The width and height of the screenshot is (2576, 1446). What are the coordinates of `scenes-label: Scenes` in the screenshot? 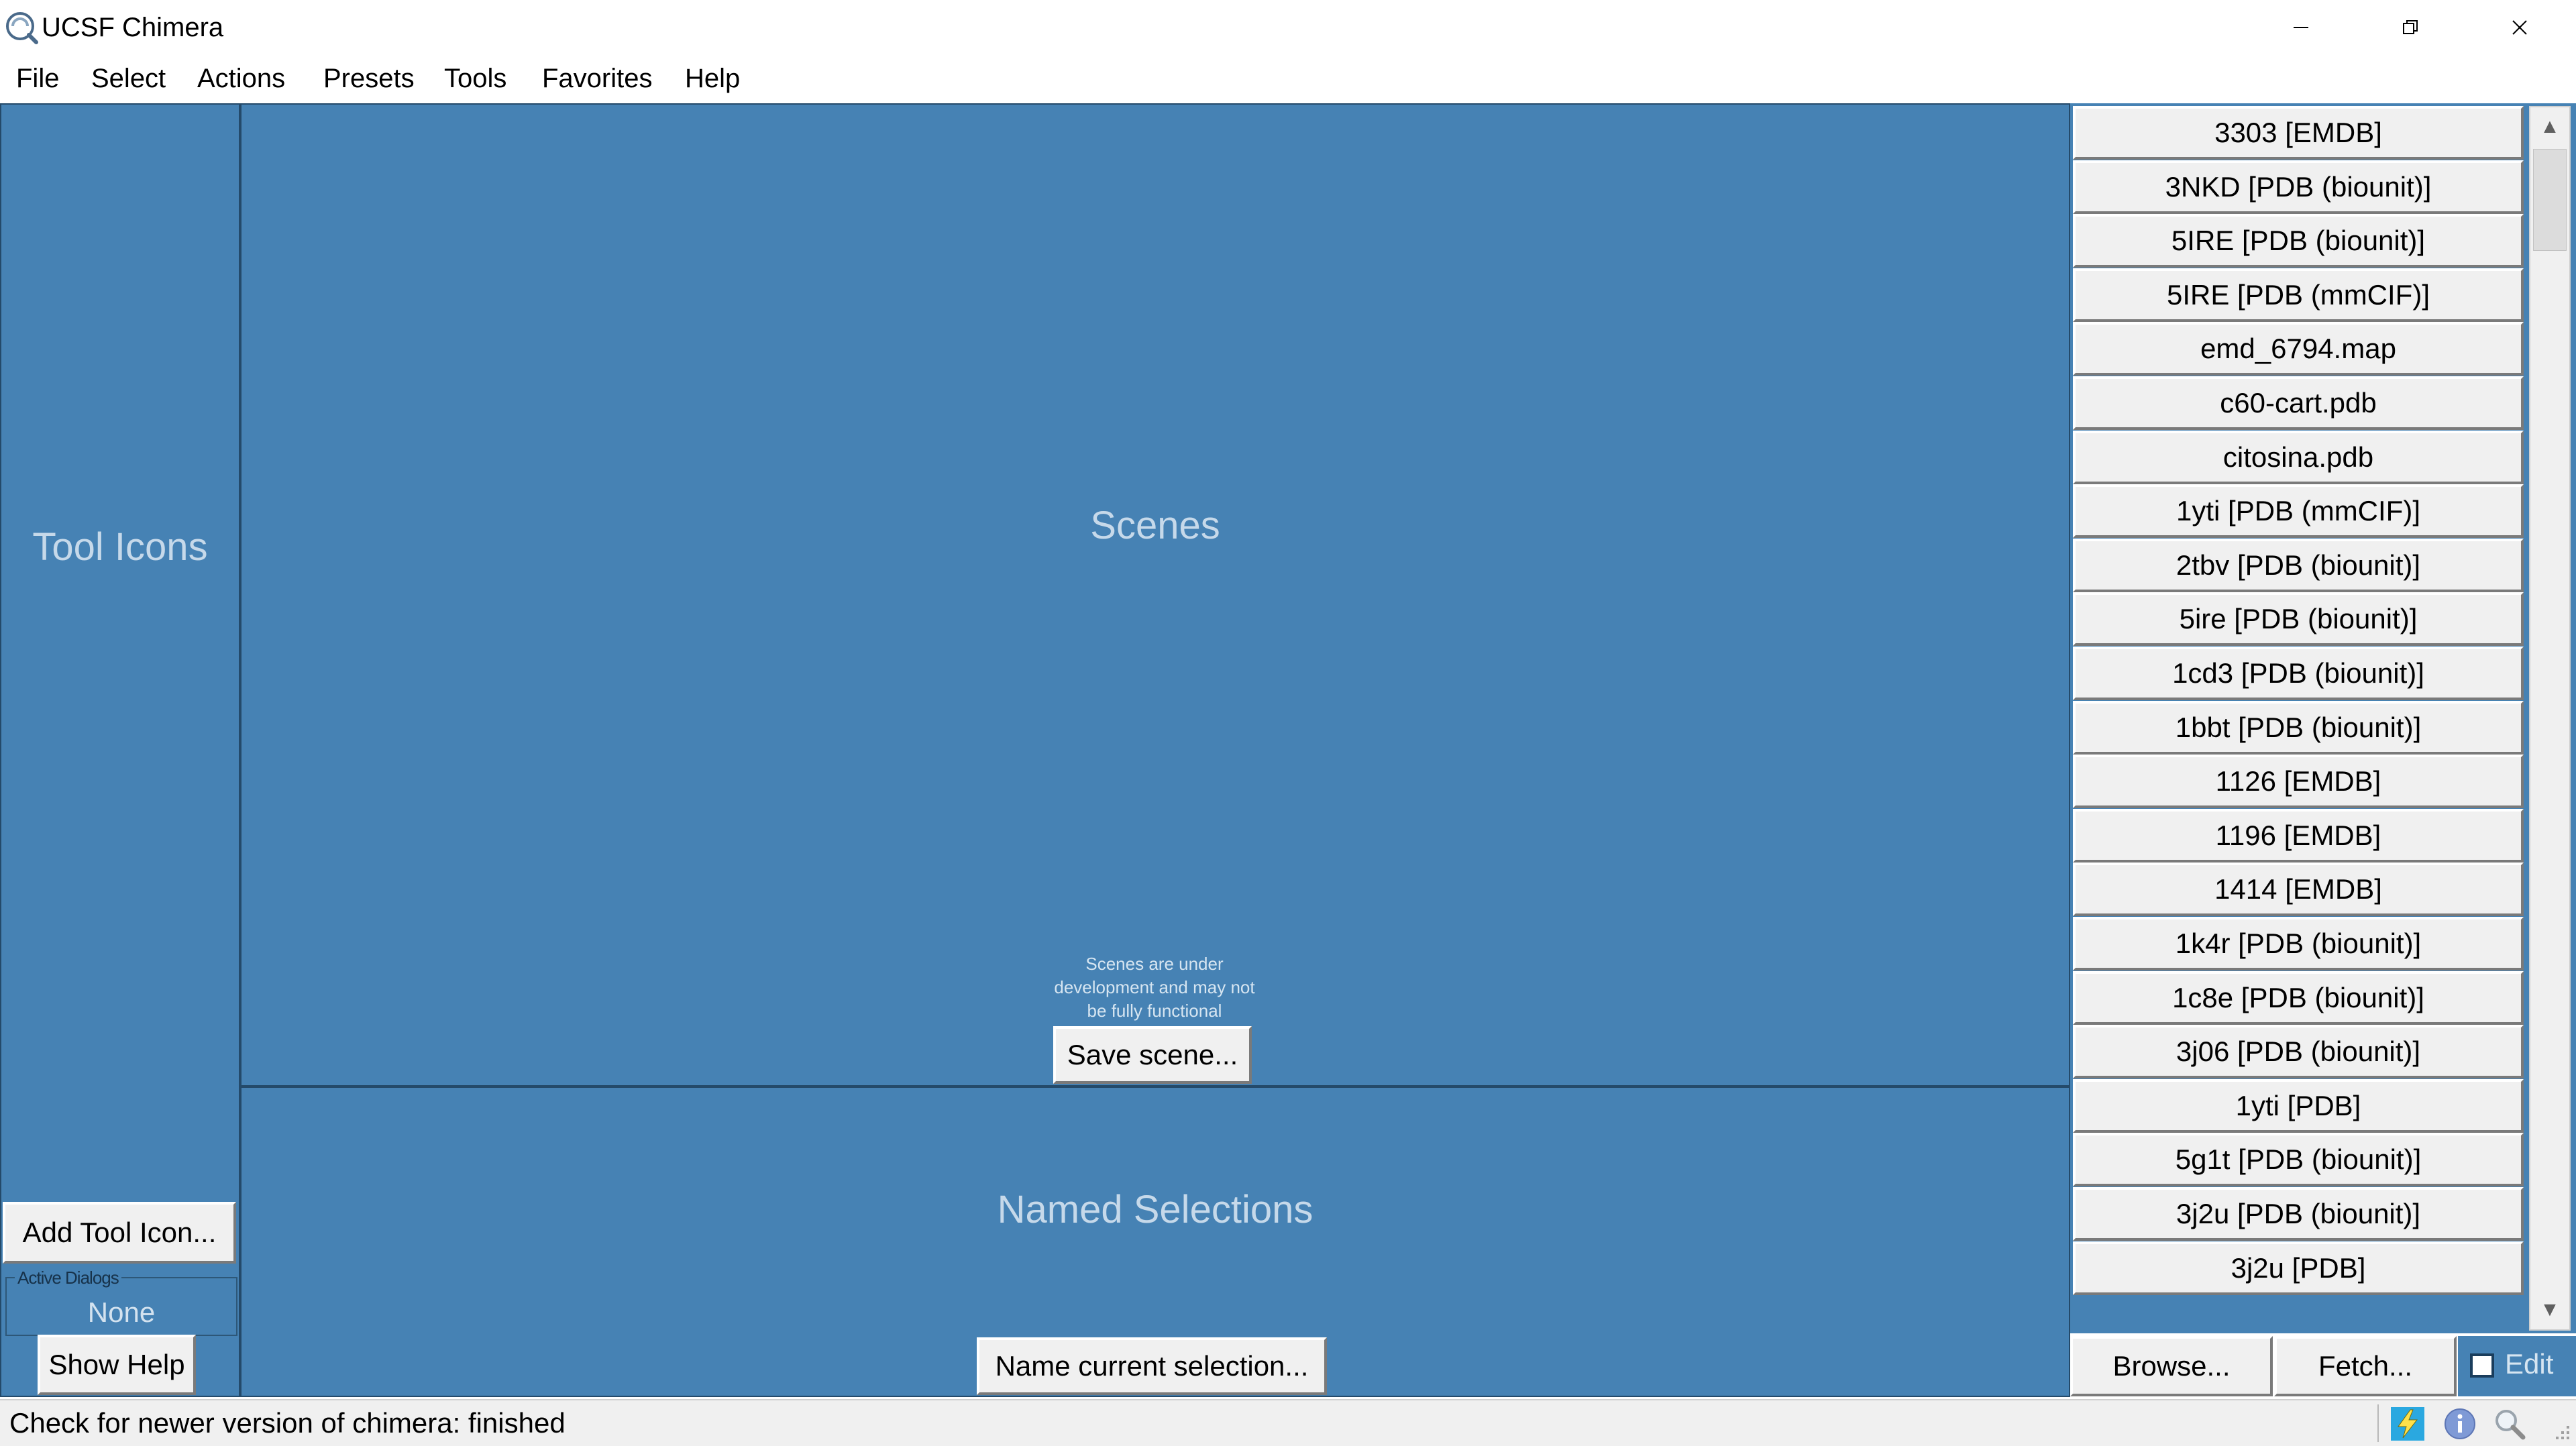 It's located at (1155, 525).